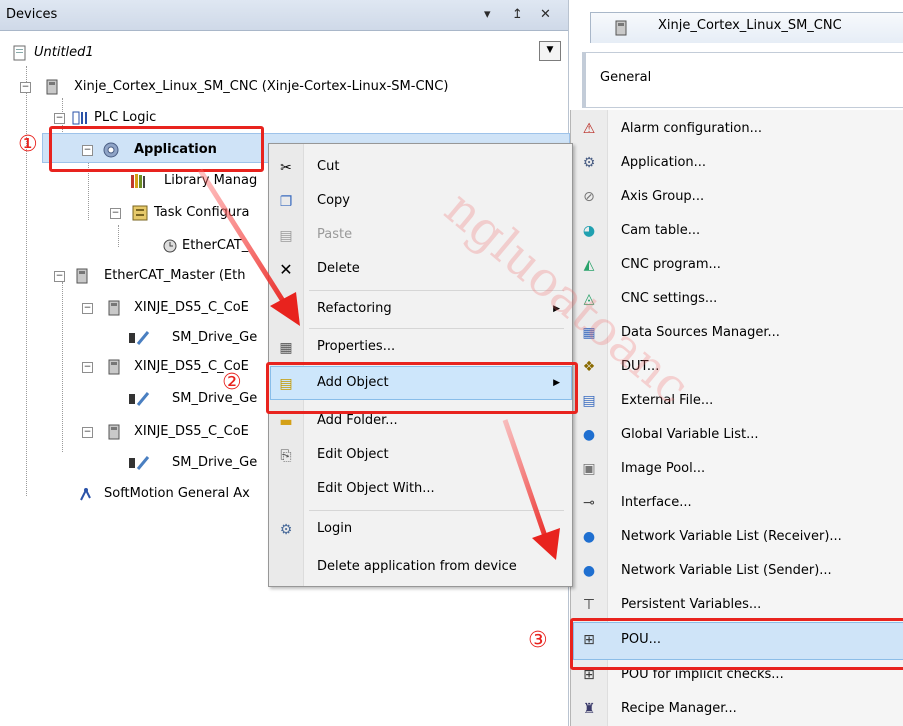 The width and height of the screenshot is (903, 726). Describe the element at coordinates (487, 14) in the screenshot. I see `panel-dropdown-icon: ▾` at that location.